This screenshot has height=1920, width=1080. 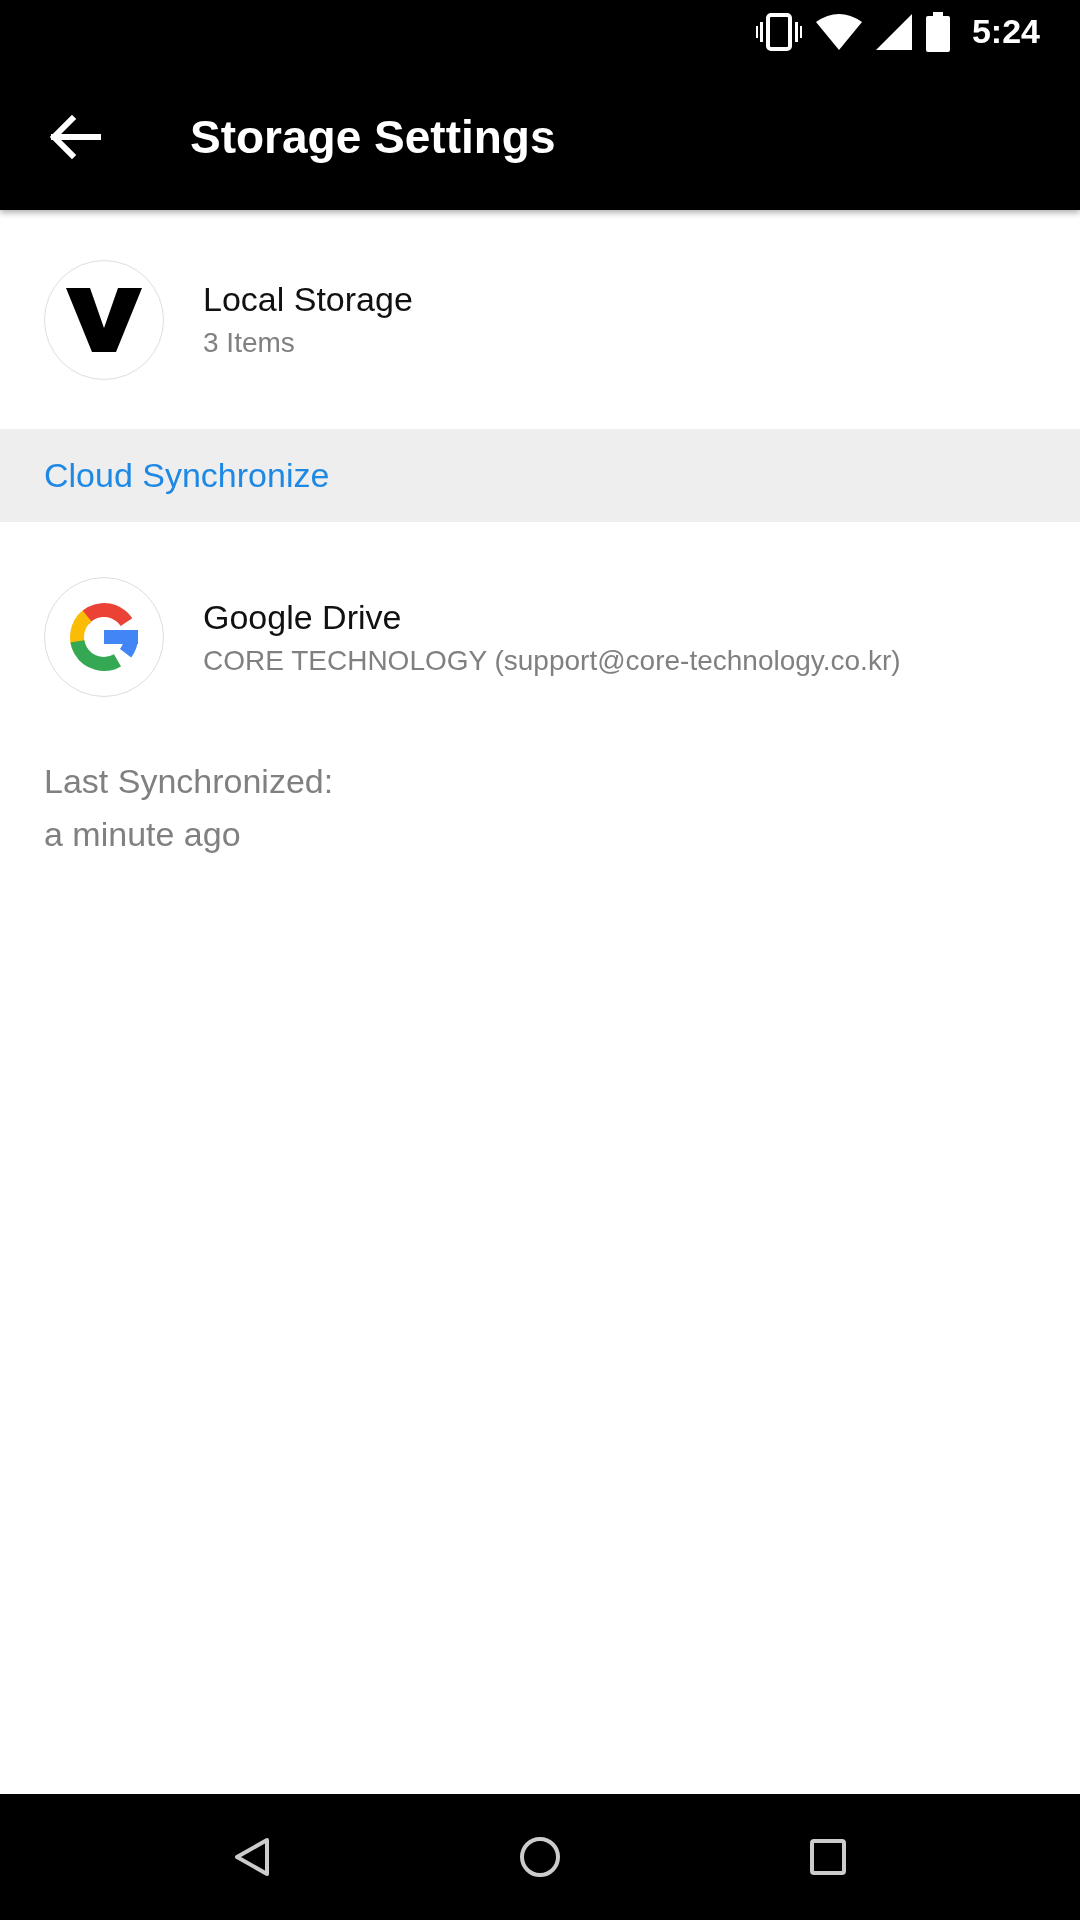 I want to click on g-logo-icon, so click(x=104, y=637).